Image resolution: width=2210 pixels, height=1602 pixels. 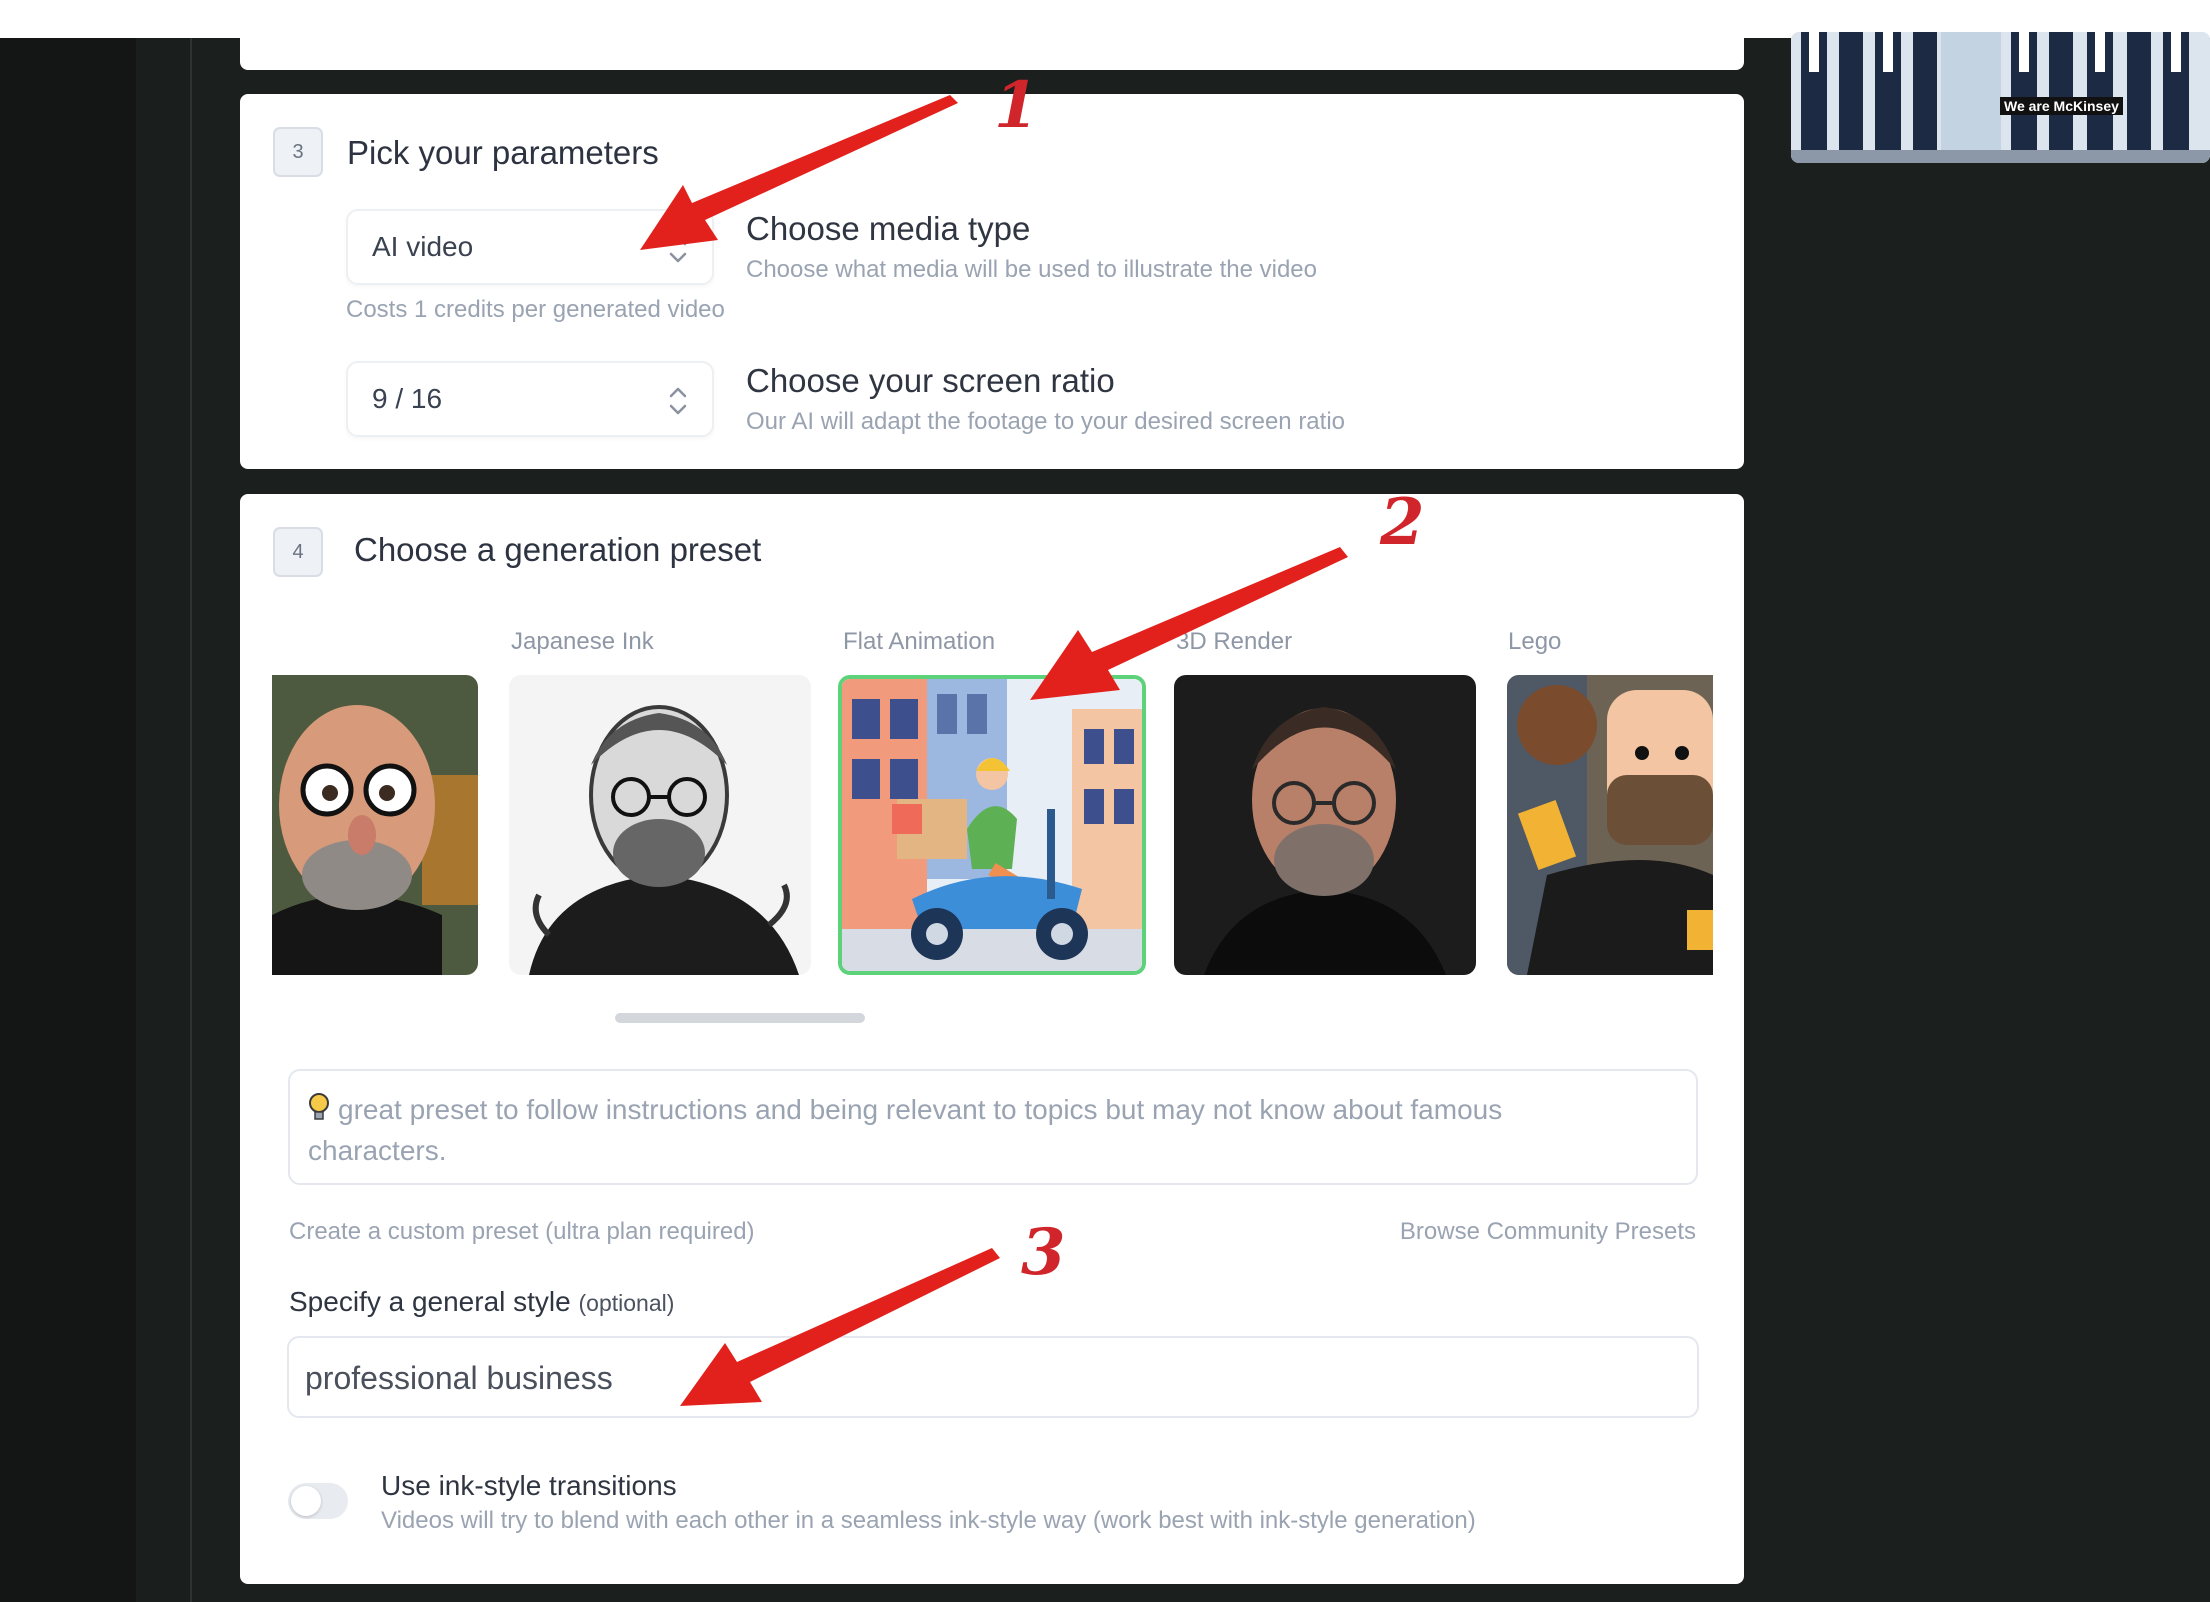 I want to click on general-style-label-text: Specify a general style, so click(x=430, y=1301).